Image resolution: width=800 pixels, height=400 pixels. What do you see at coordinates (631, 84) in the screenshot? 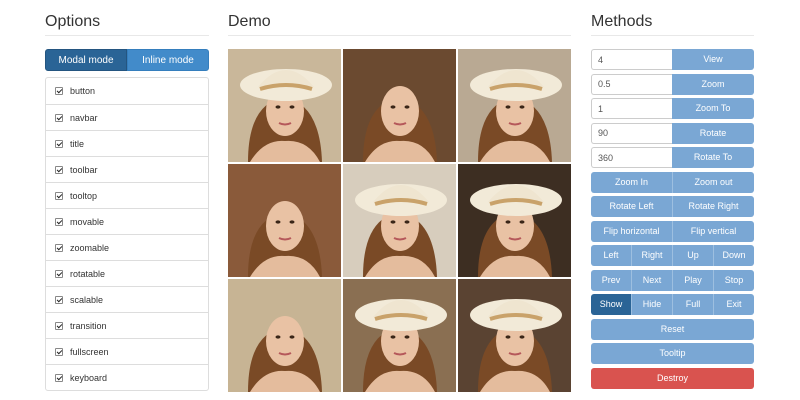
I see `zoom-input` at bounding box center [631, 84].